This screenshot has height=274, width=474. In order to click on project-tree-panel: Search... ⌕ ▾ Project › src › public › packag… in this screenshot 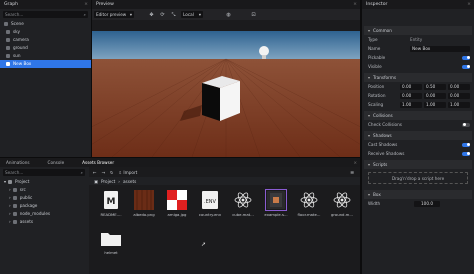, I will do `click(44, 220)`.